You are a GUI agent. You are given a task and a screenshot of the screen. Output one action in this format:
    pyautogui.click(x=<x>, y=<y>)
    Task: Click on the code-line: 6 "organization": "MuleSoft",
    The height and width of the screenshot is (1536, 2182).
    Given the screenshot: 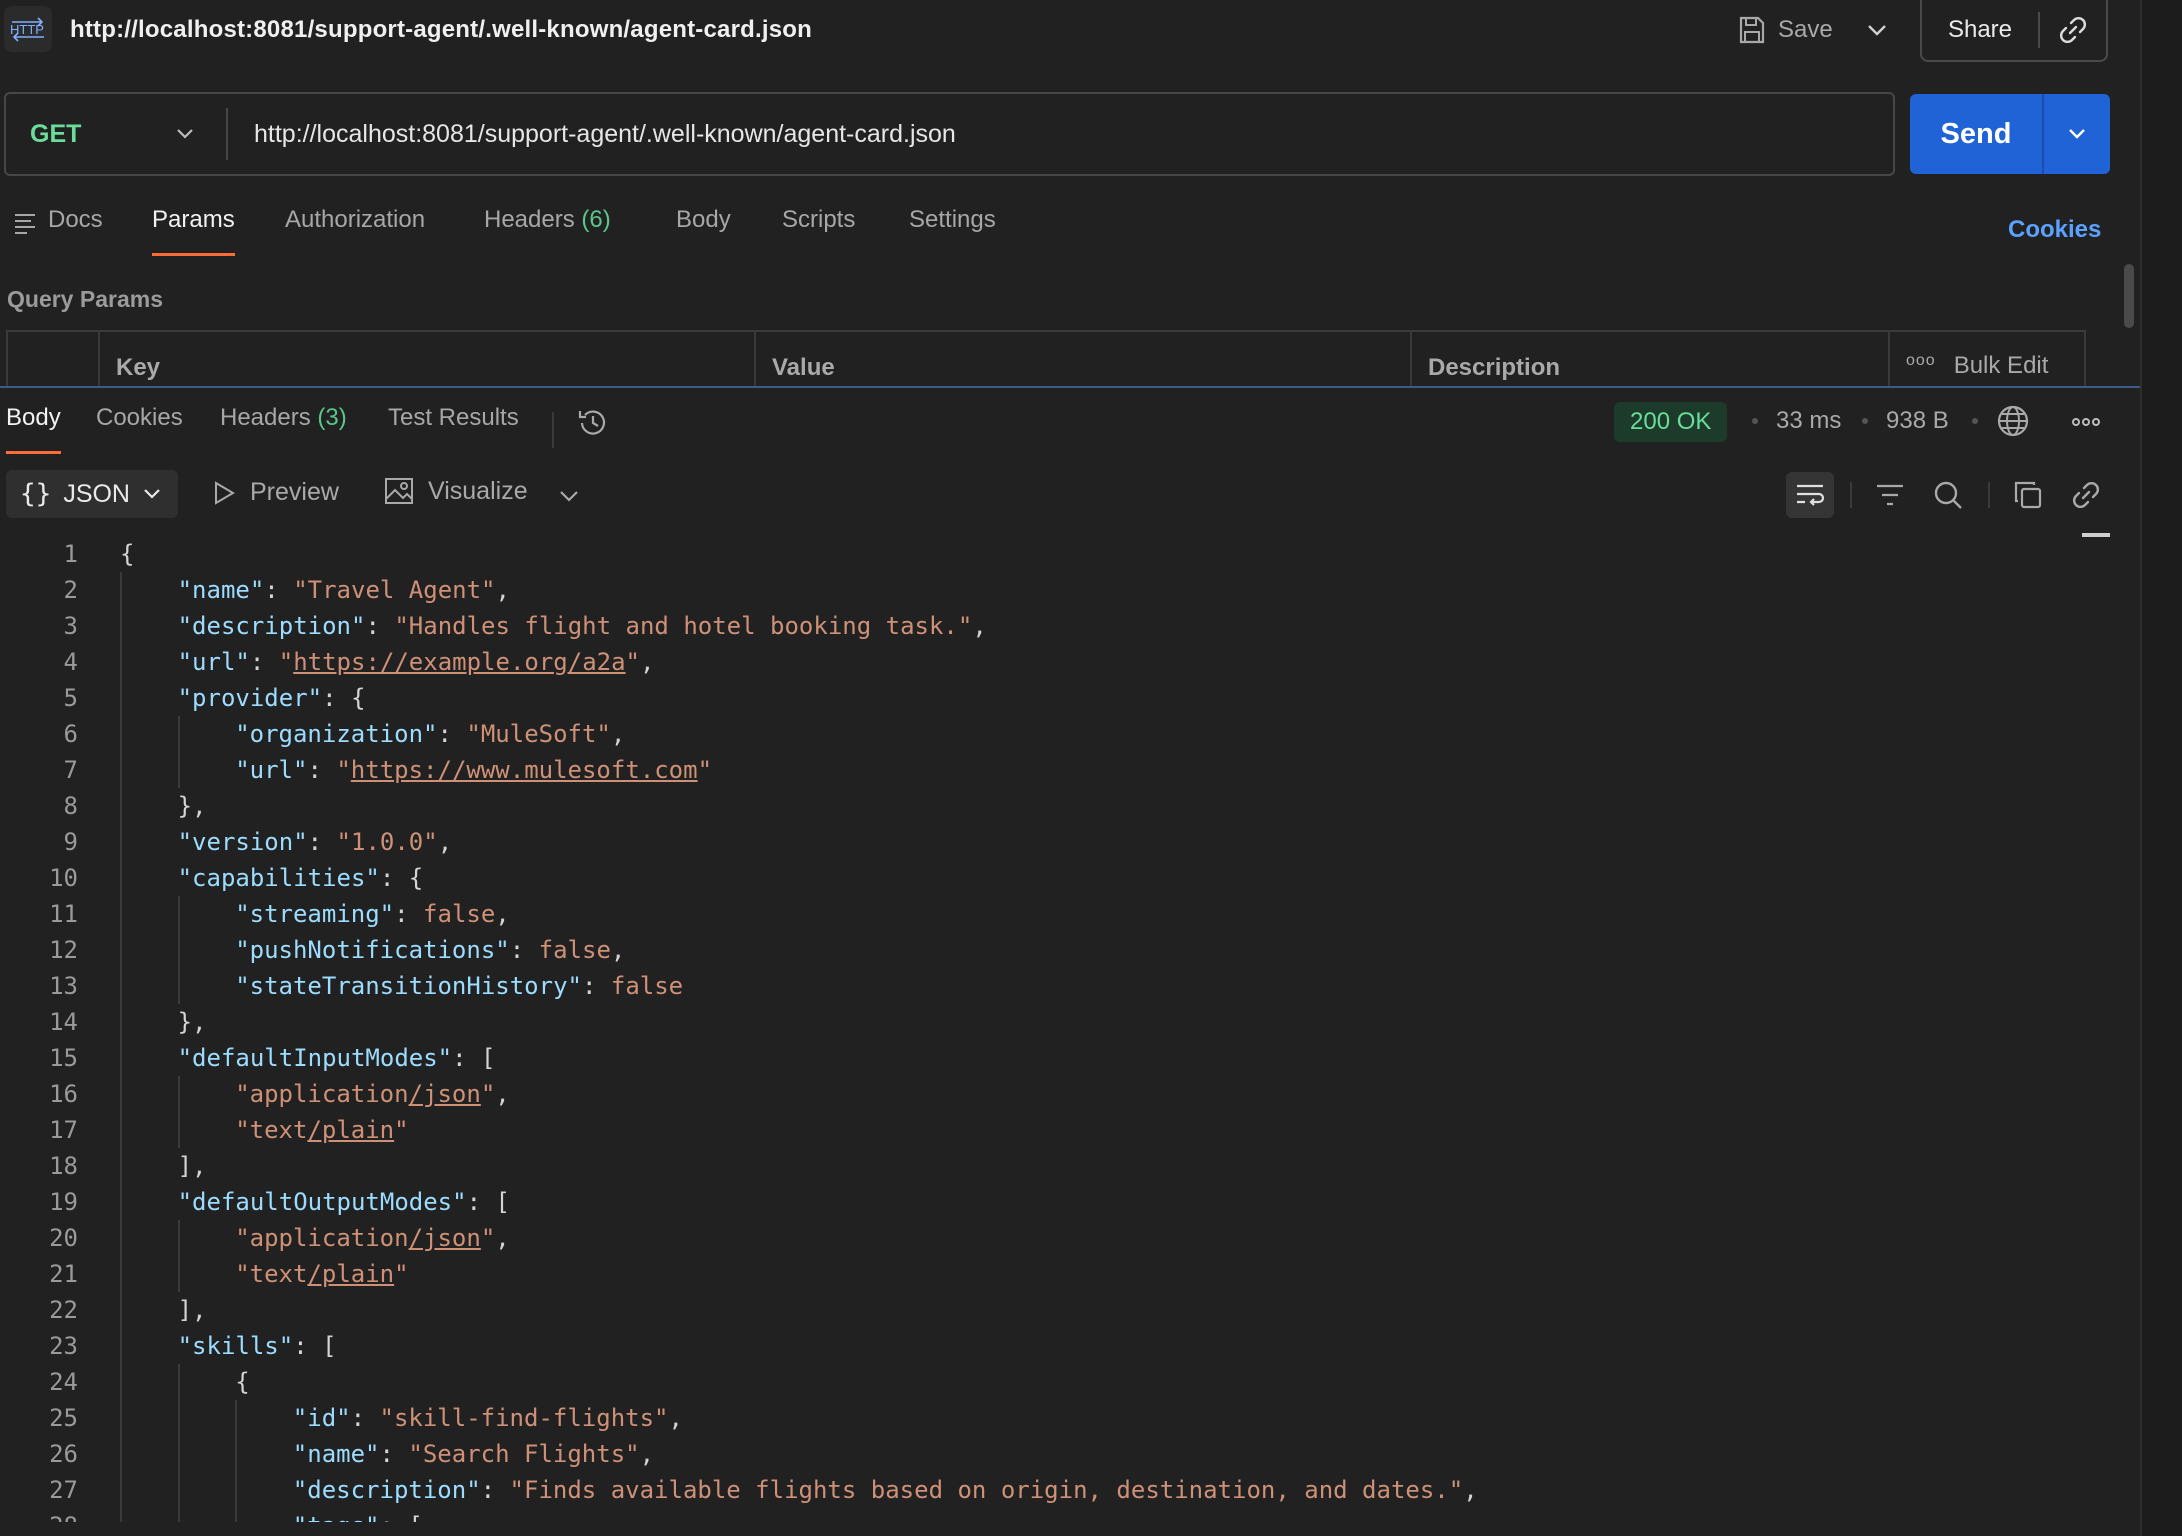 What is the action you would take?
    pyautogui.click(x=1041, y=734)
    